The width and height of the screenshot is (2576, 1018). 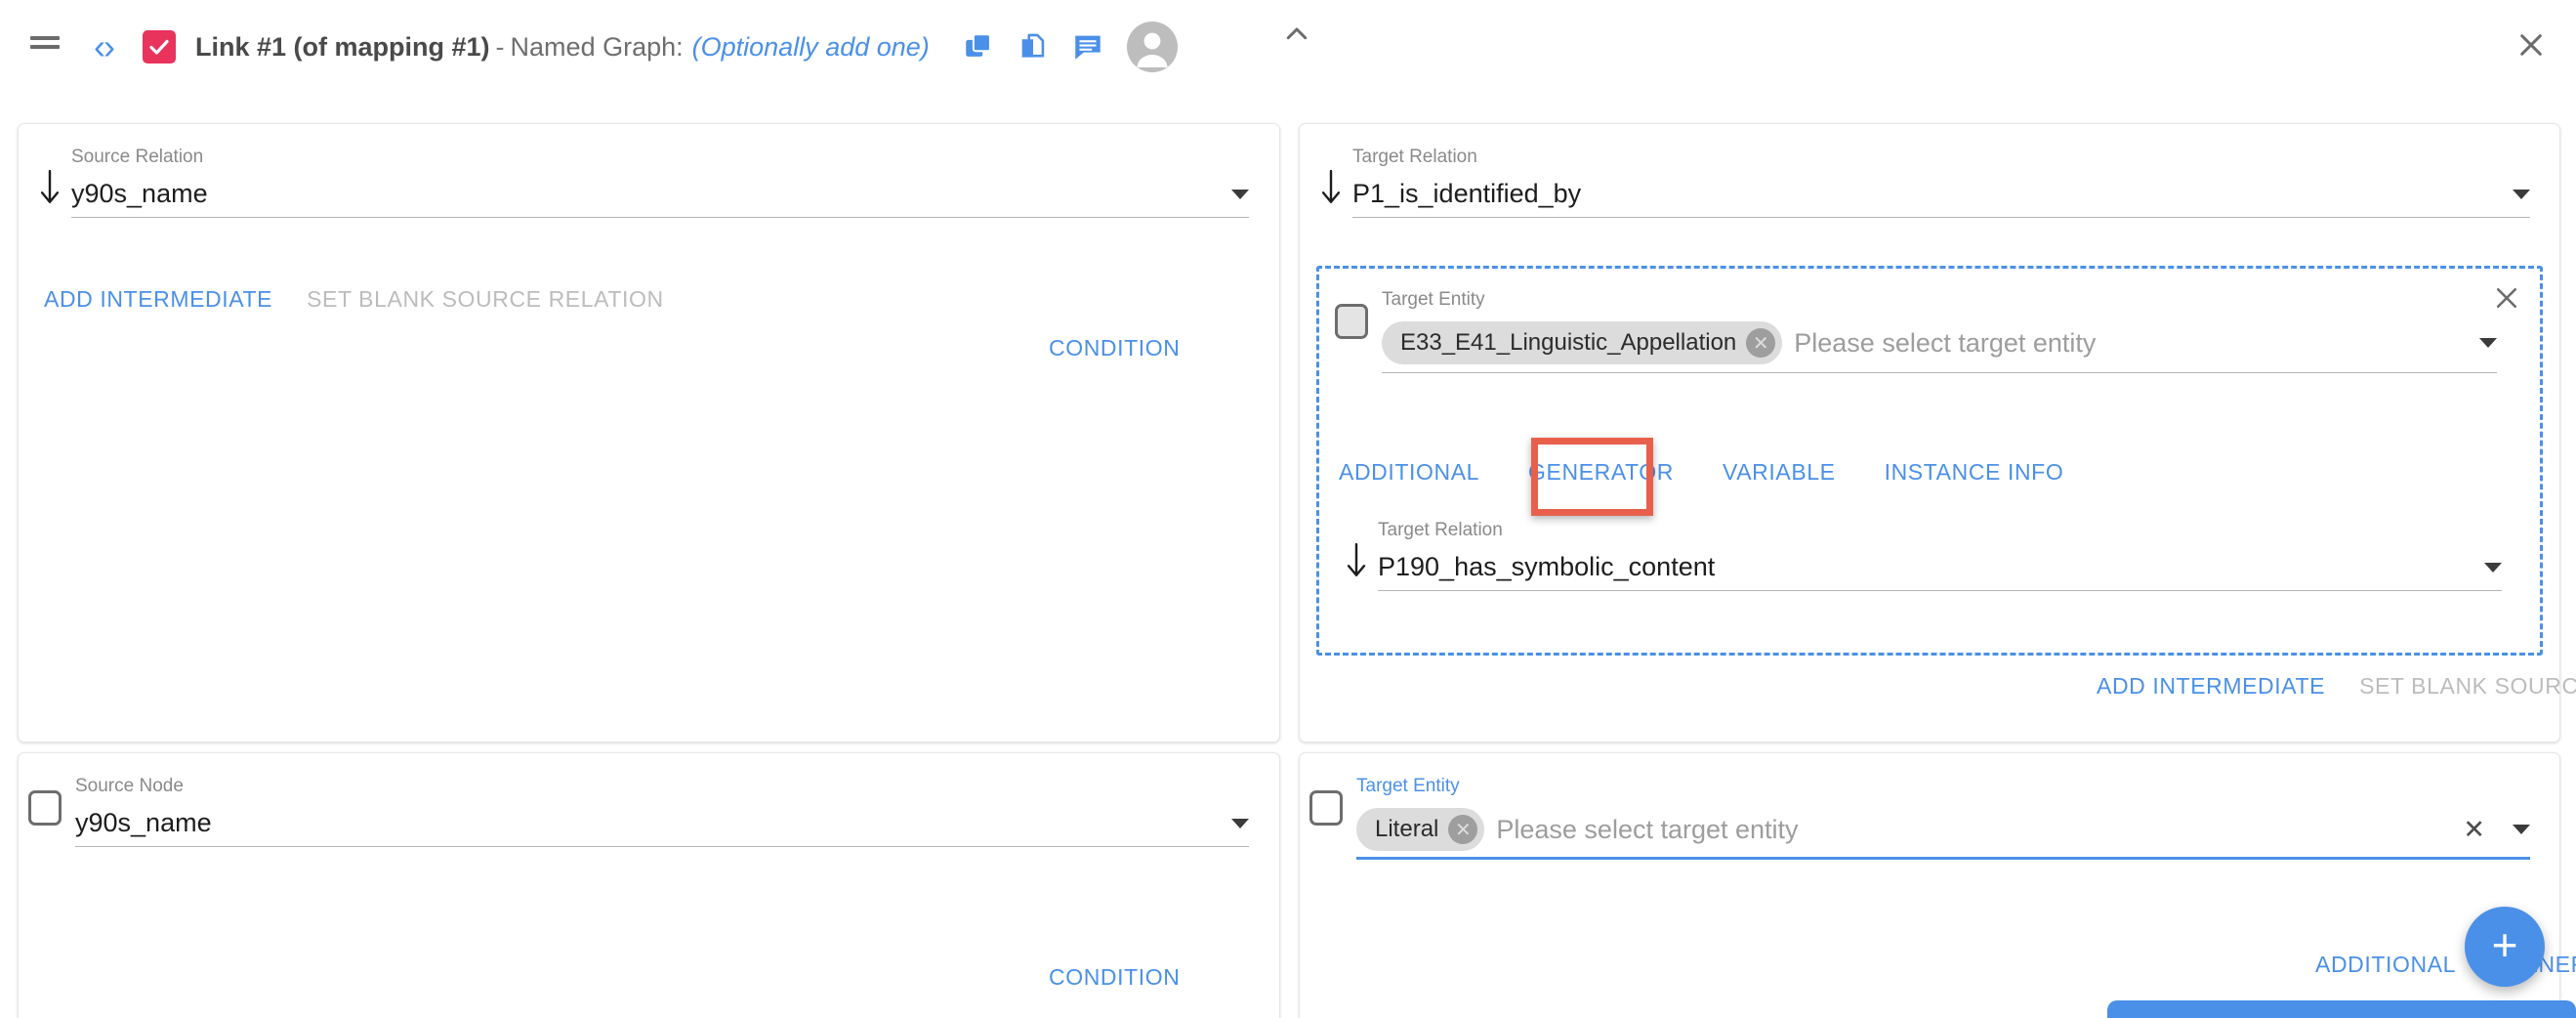 What do you see at coordinates (1779, 472) in the screenshot?
I see `tab-variable: VARIABLE` at bounding box center [1779, 472].